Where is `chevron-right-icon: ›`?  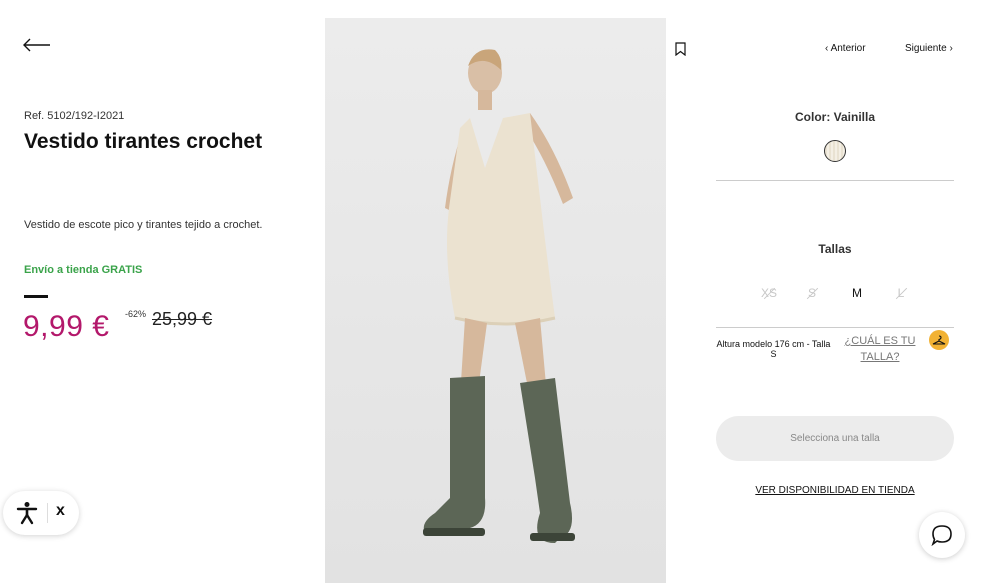
chevron-right-icon: › is located at coordinates (949, 48).